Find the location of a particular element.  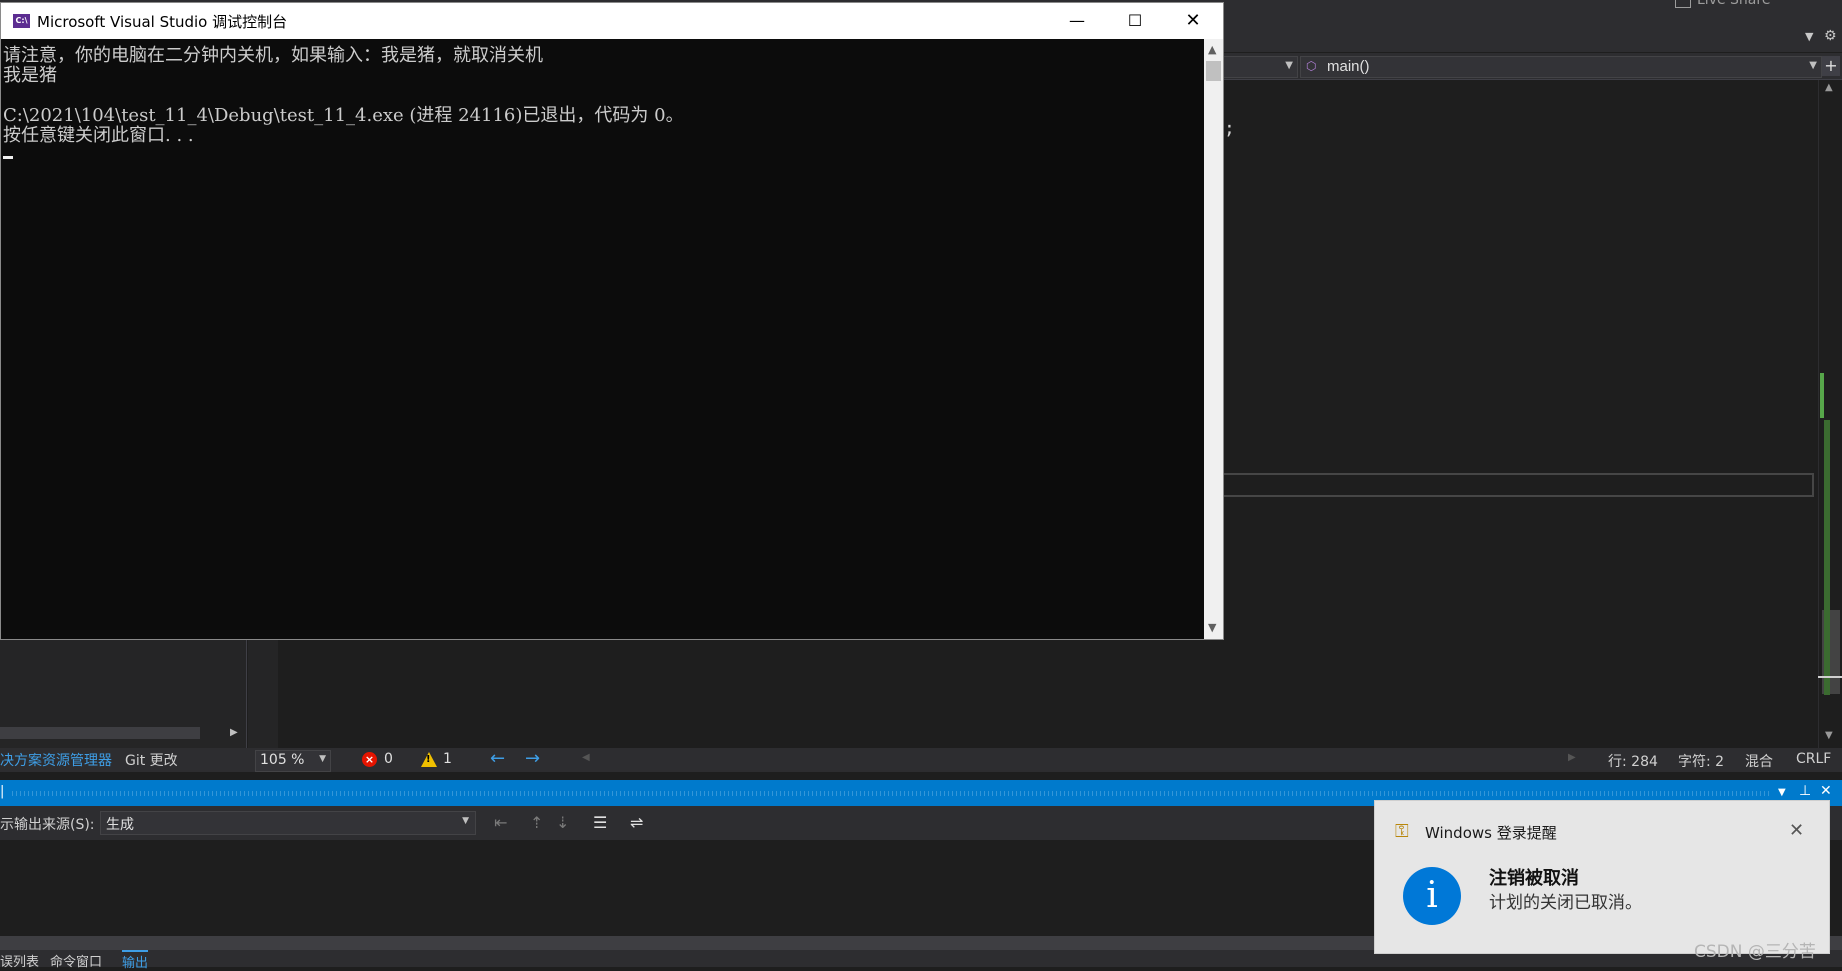

tab-git-changes: Git 更改 is located at coordinates (151, 760).